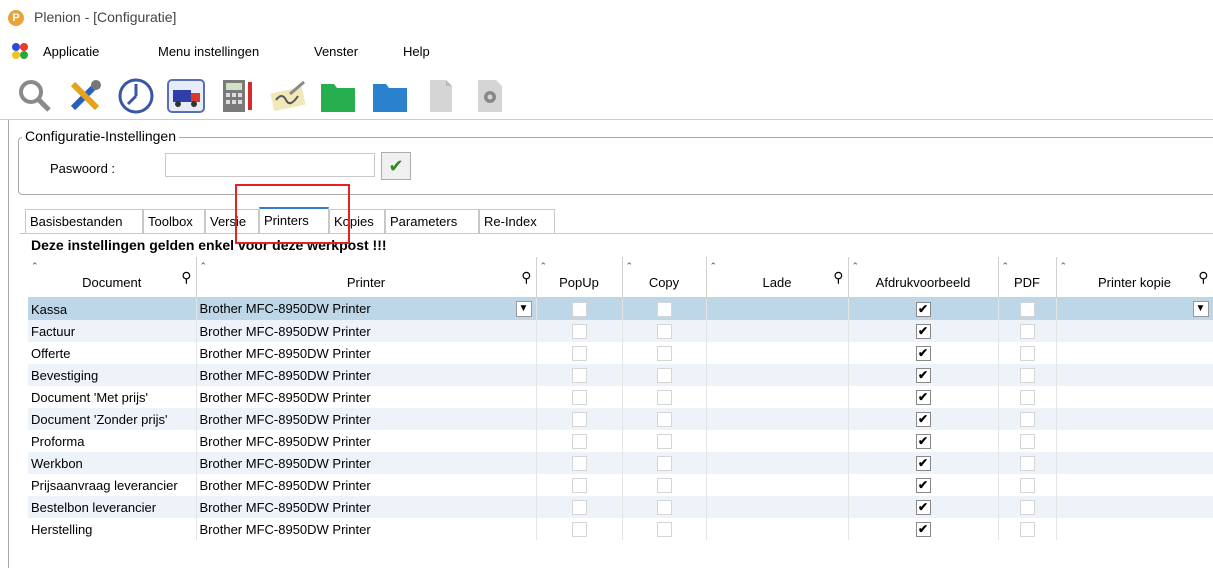 The width and height of the screenshot is (1213, 568). Describe the element at coordinates (664, 277) in the screenshot. I see `col-header-copy: ⌃ Copy` at that location.